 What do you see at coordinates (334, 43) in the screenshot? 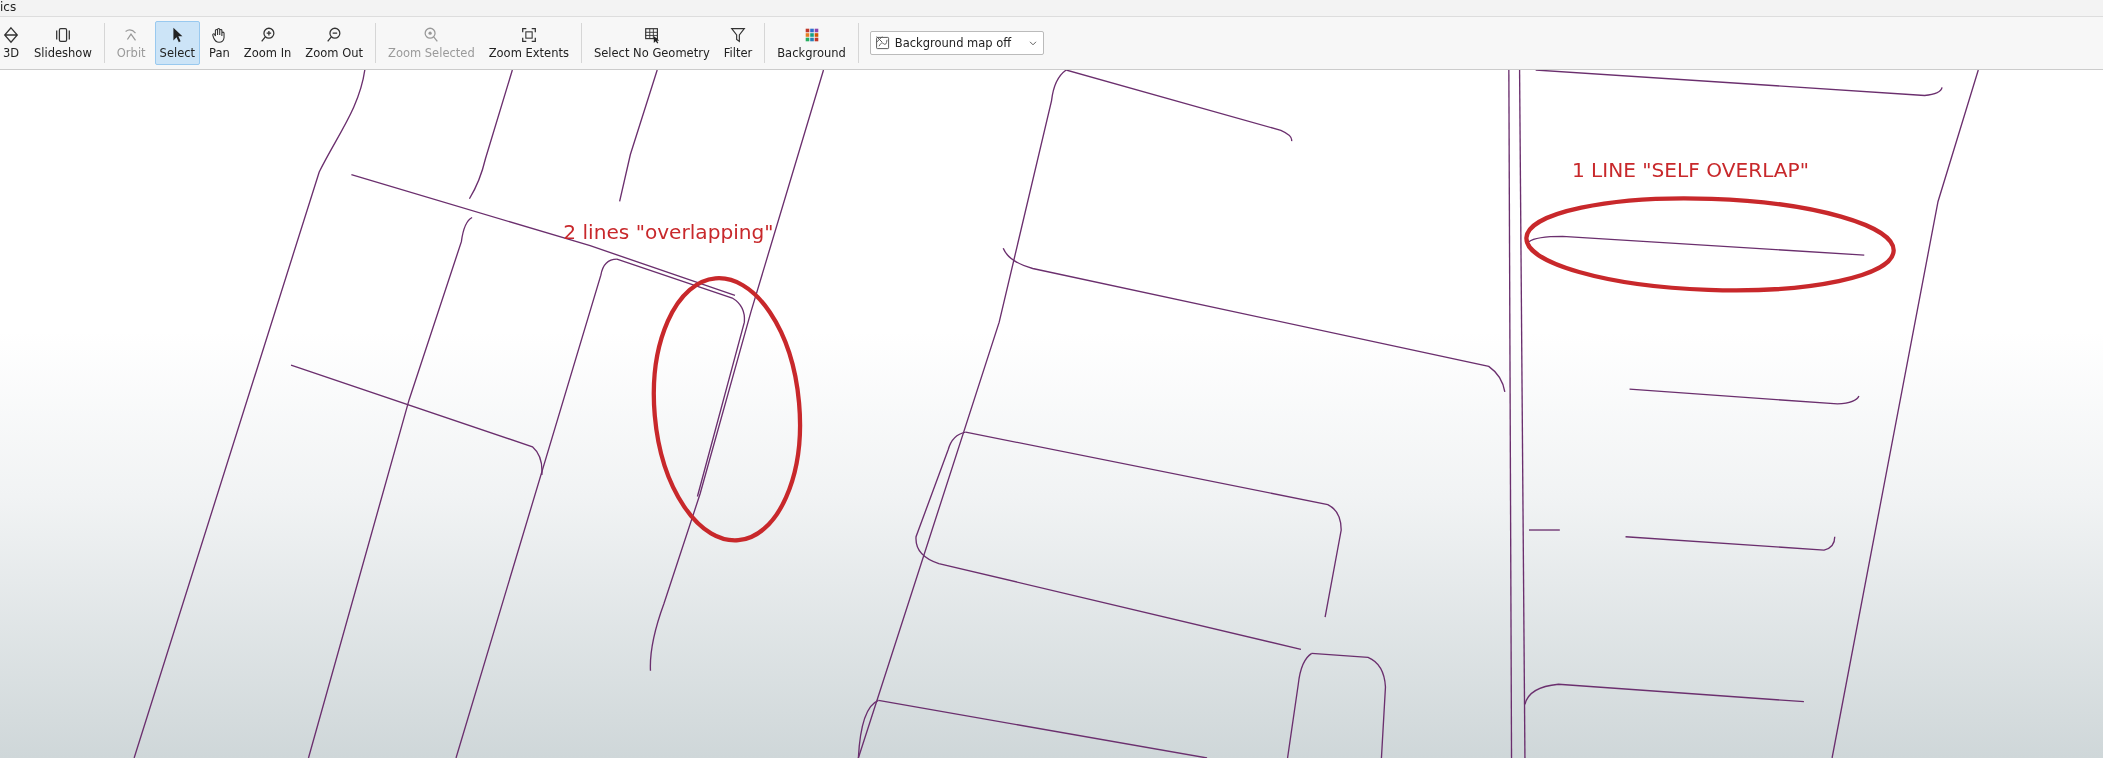
I see `toolbar-button: Zoom Out` at bounding box center [334, 43].